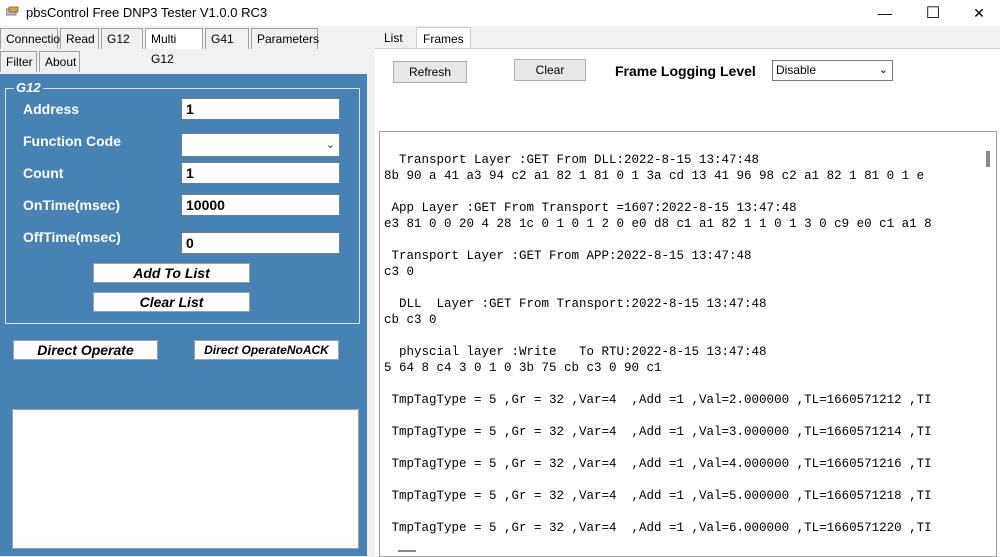 The height and width of the screenshot is (557, 1000). What do you see at coordinates (18, 61) in the screenshot?
I see `tab-filter: Filter` at bounding box center [18, 61].